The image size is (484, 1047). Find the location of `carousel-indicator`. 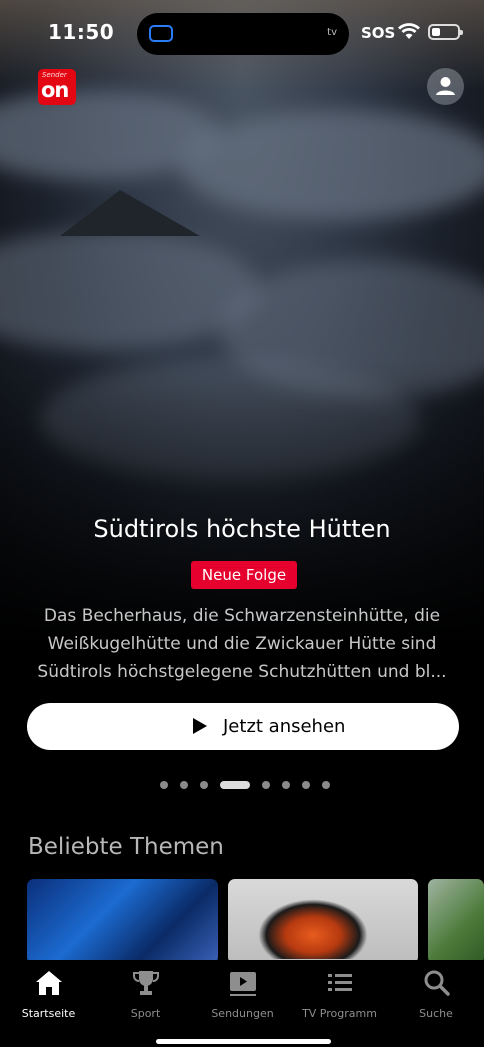

carousel-indicator is located at coordinates (250, 785).